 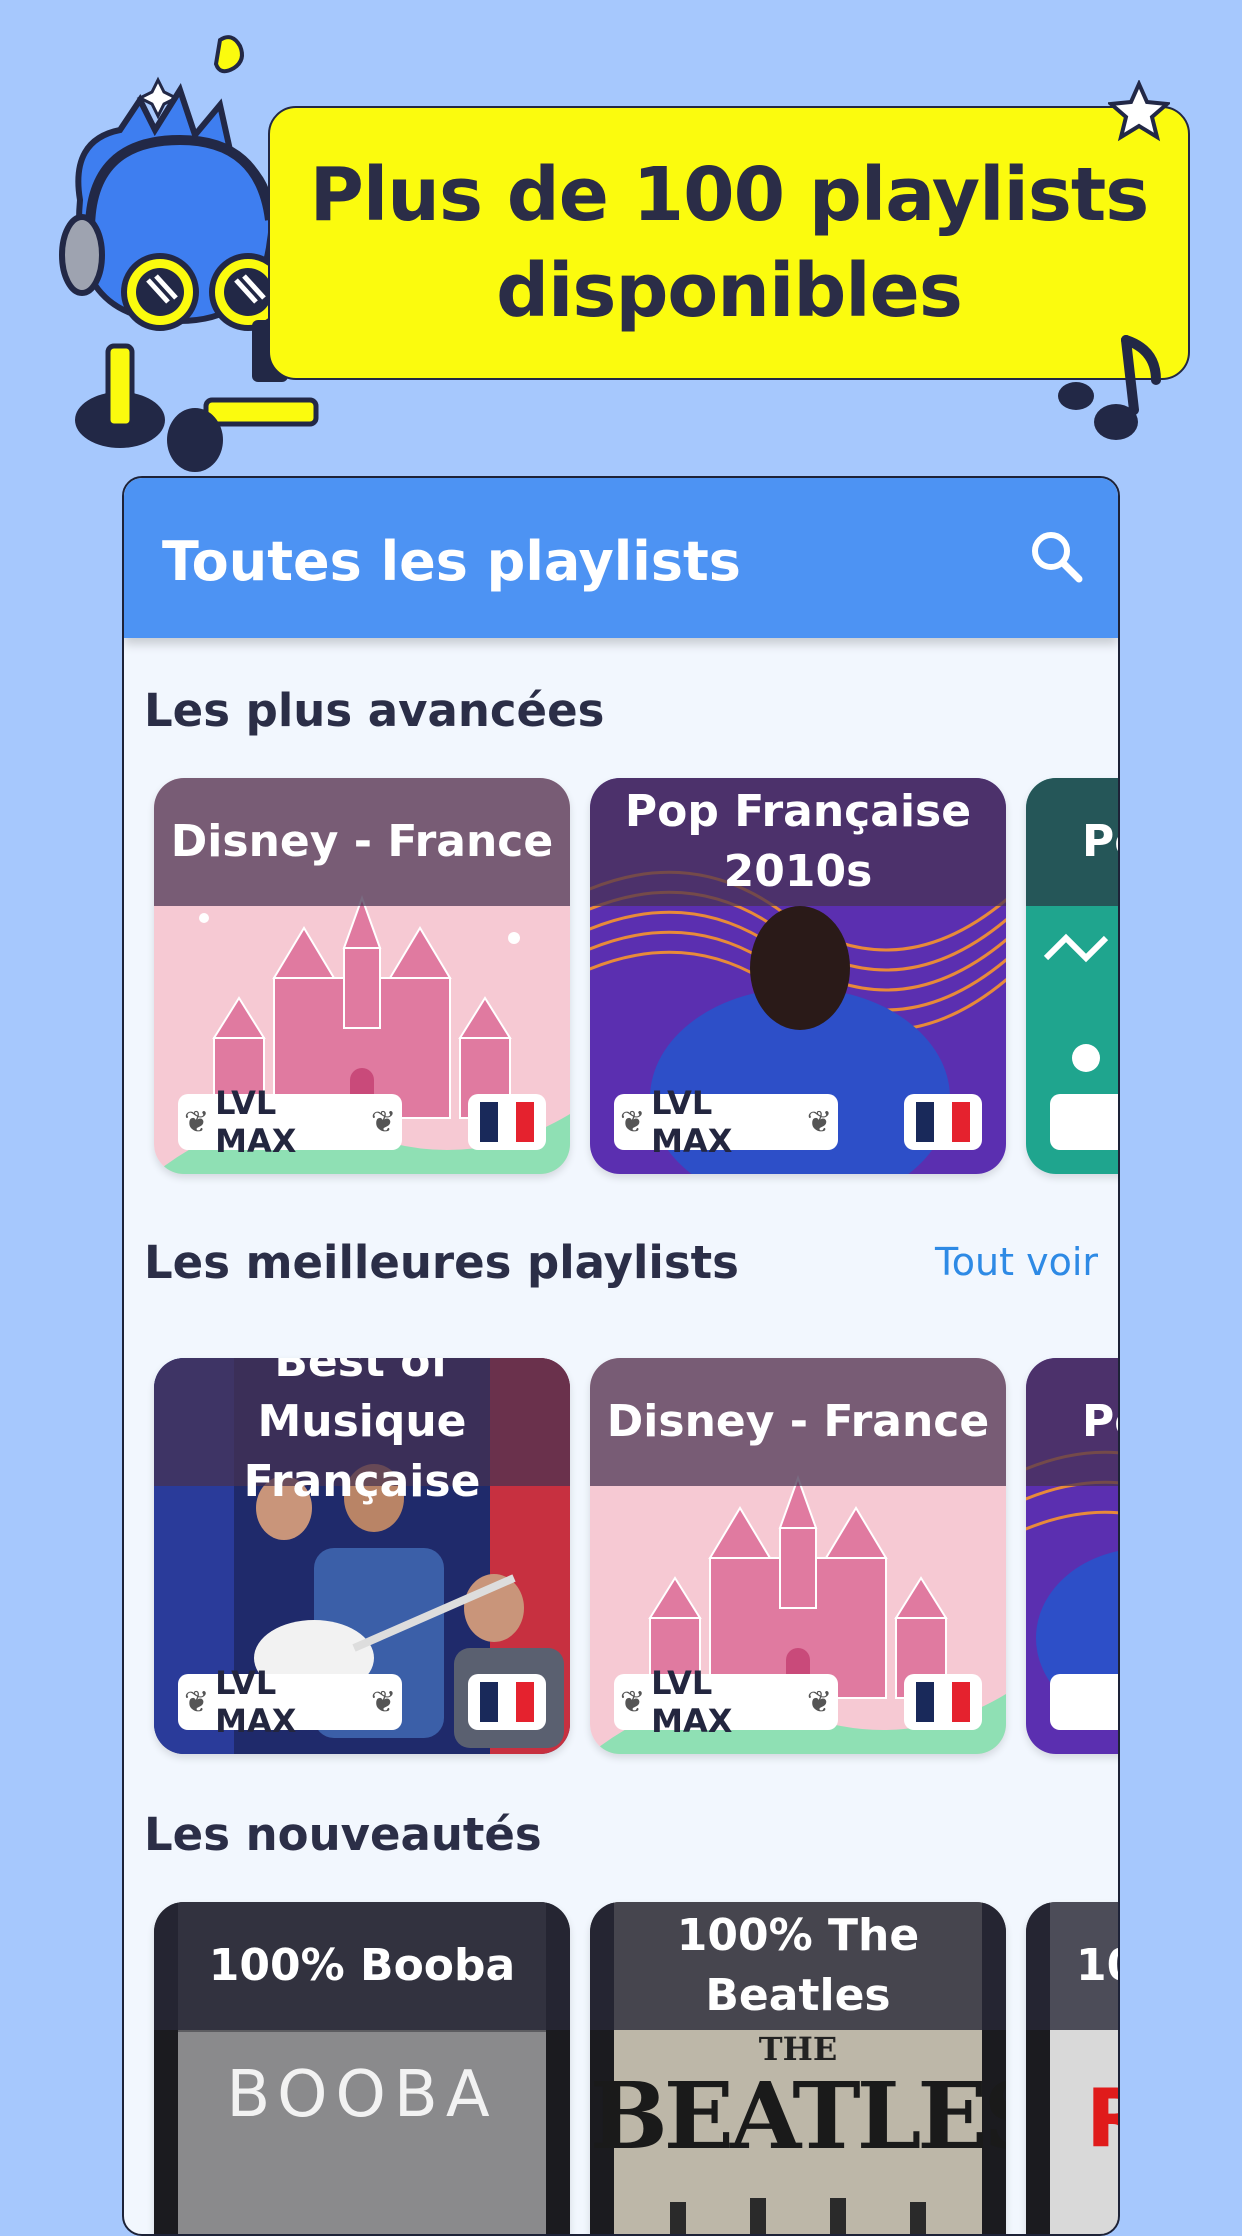 I want to click on banner-line-2: disponibles, so click(x=729, y=291).